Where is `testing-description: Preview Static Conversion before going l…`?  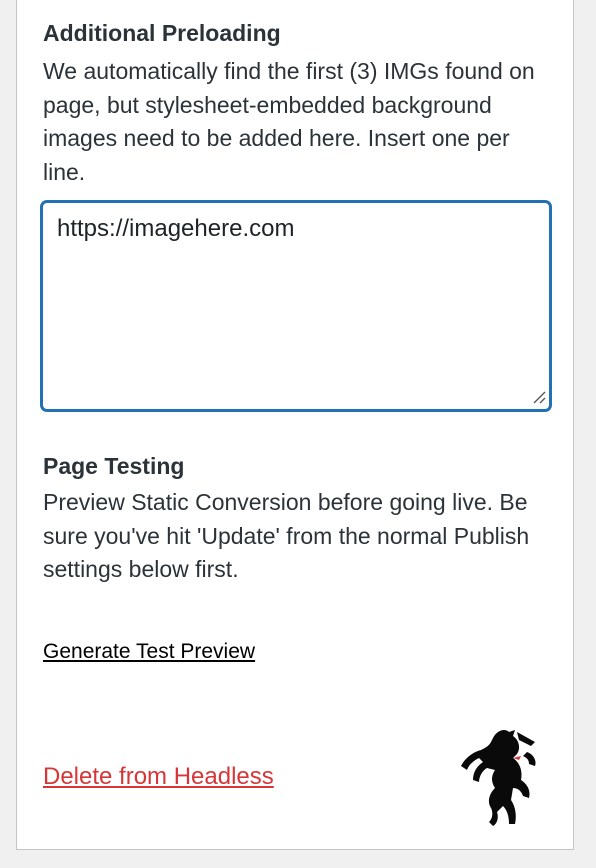 testing-description: Preview Static Conversion before going l… is located at coordinates (286, 535).